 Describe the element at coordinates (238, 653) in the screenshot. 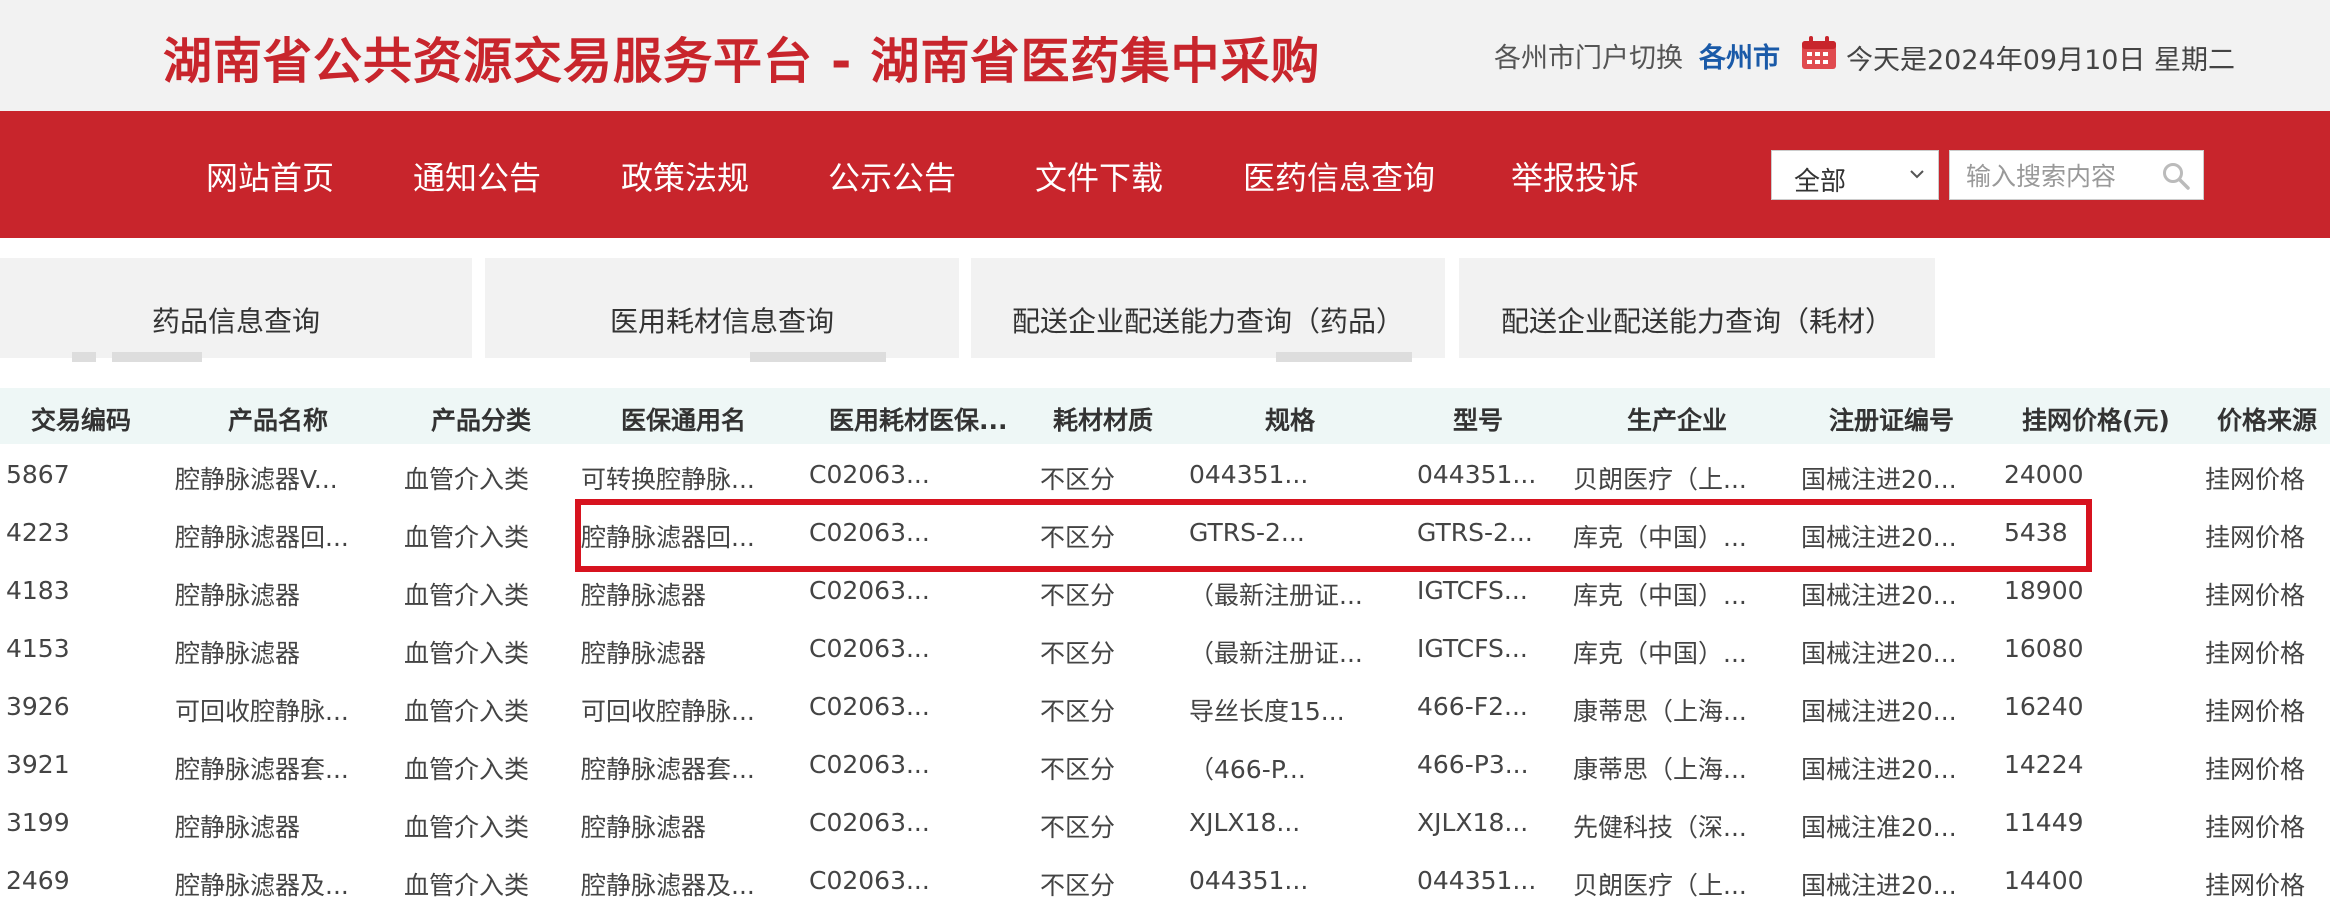

I see `cell-product-name: 腔静脉滤器` at that location.